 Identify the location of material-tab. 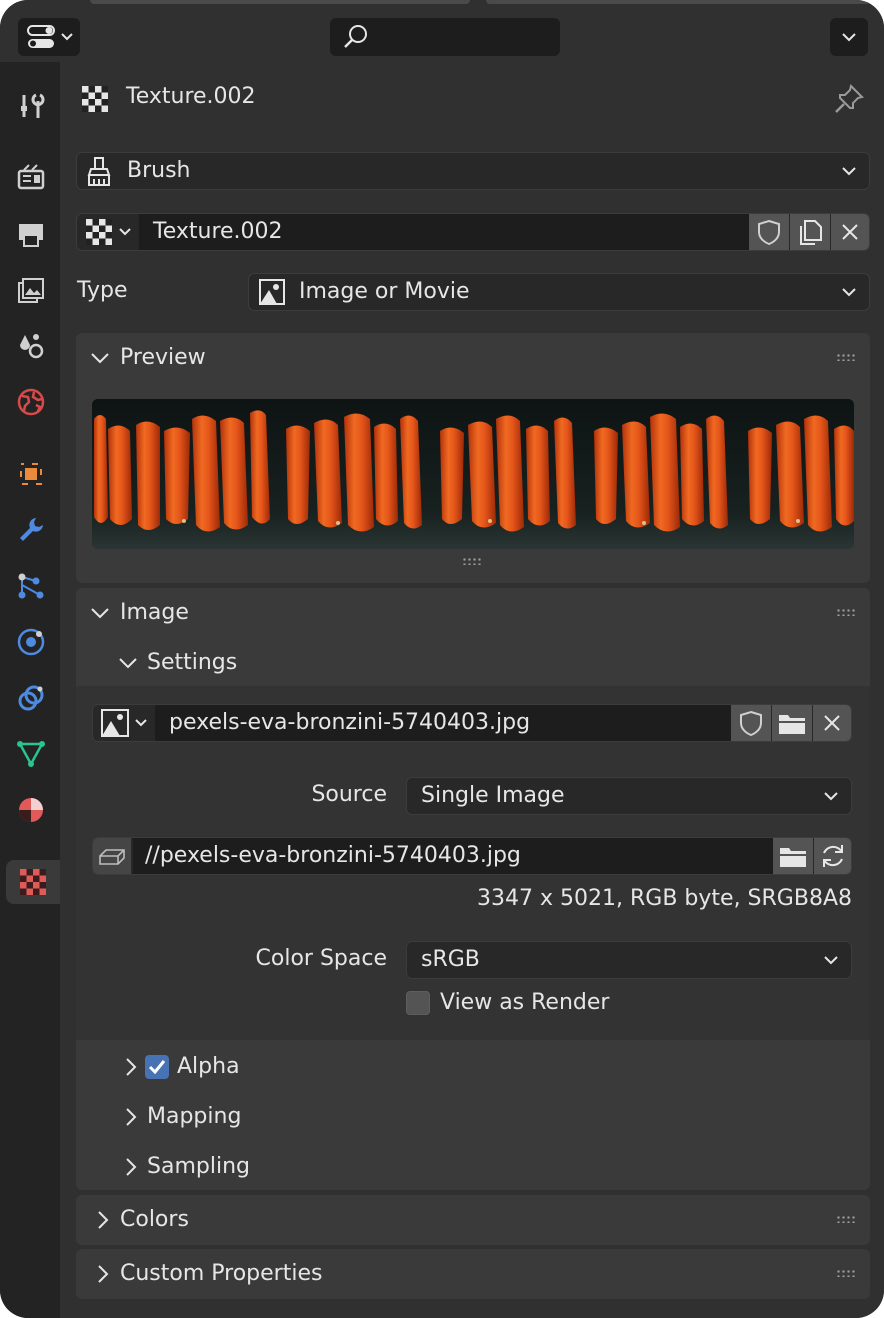
(31, 810).